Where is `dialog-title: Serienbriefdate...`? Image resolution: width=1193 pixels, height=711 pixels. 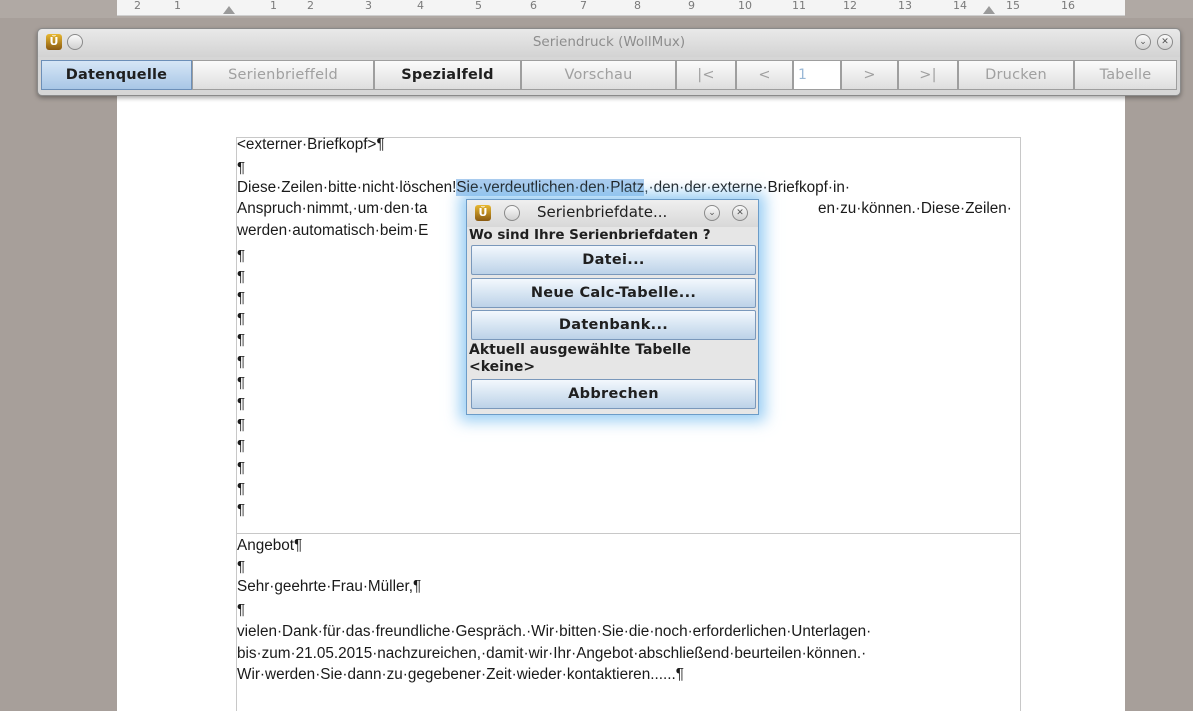
dialog-title: Serienbriefdate... is located at coordinates (602, 212).